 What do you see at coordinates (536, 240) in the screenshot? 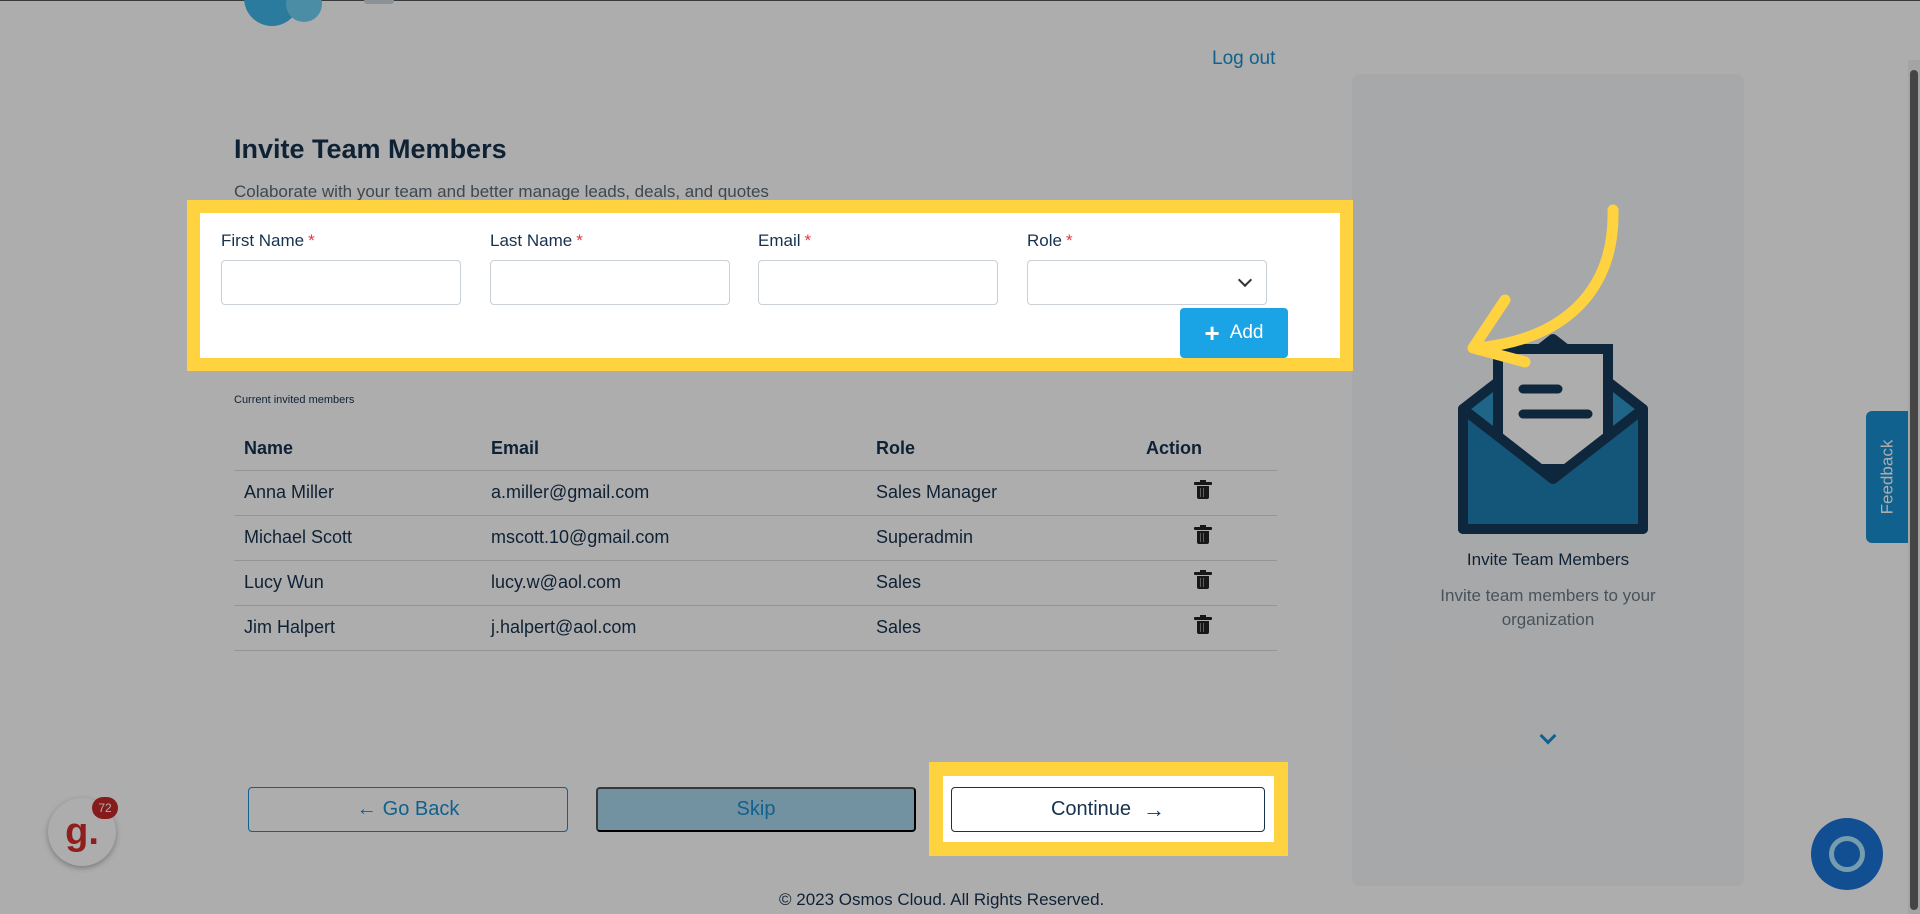
I see `last-name-label: Last Name *` at bounding box center [536, 240].